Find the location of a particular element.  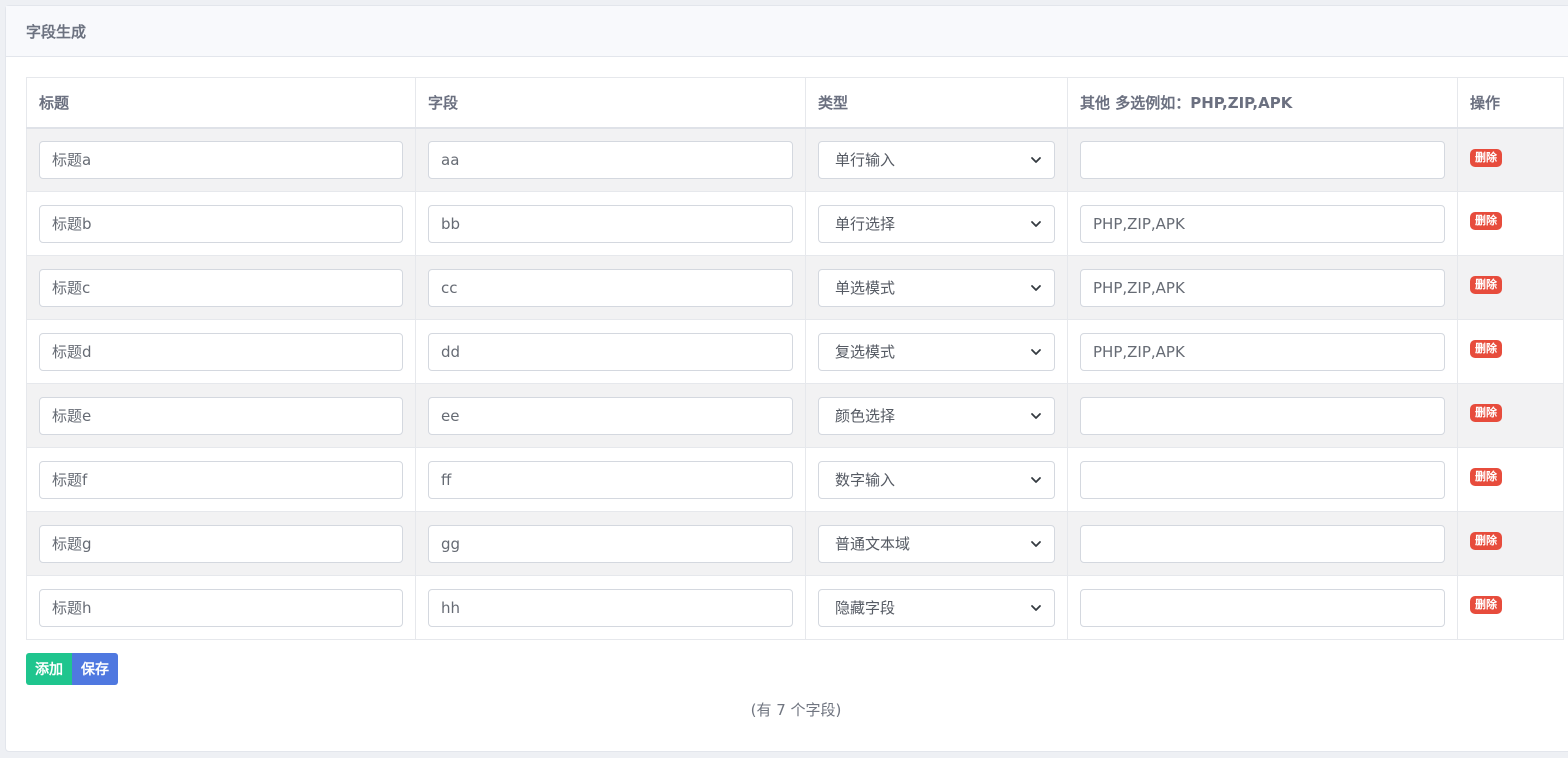

type-cell: 颜色选择 is located at coordinates (936, 415).